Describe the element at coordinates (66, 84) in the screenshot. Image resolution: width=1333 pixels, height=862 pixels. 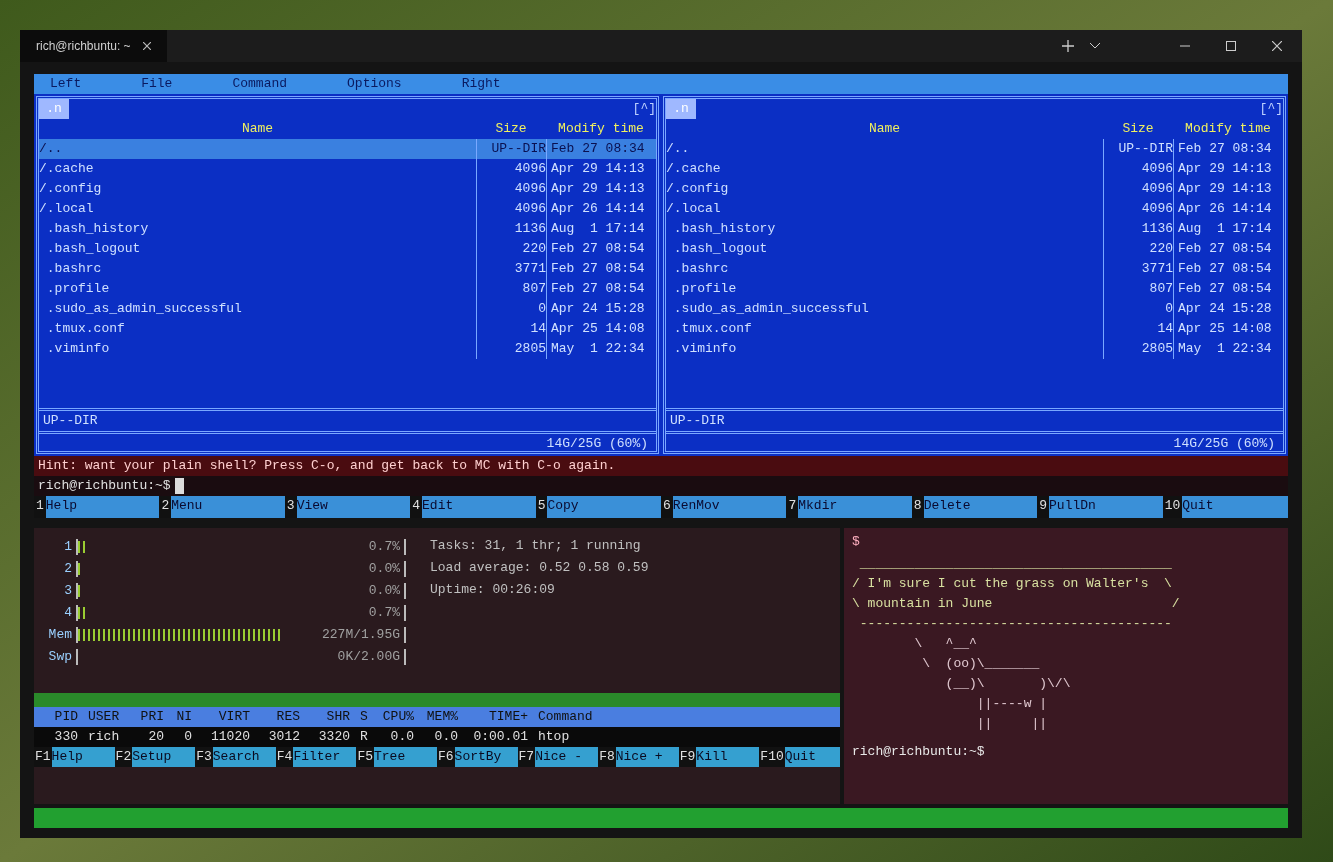
I see `menu-item: Left` at that location.